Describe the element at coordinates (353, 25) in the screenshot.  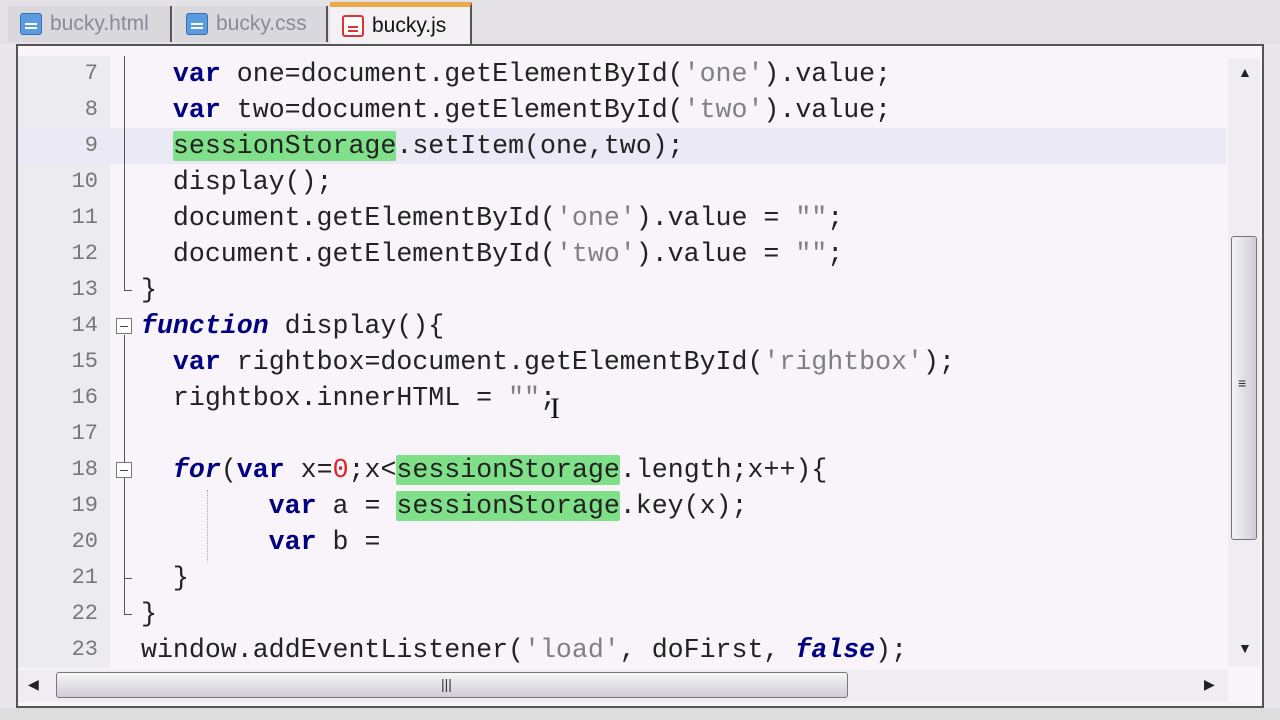
I see `save-disk-modified-icon` at that location.